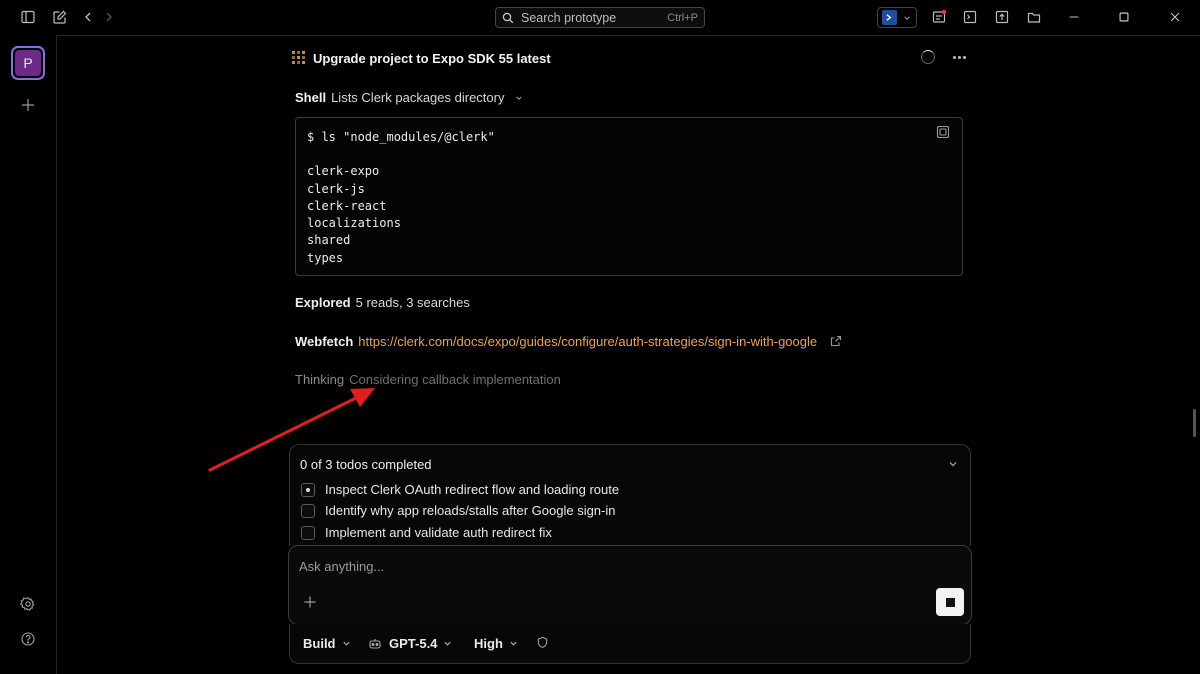 Image resolution: width=1200 pixels, height=674 pixels. What do you see at coordinates (298, 57) in the screenshot?
I see `task-grid-icon` at bounding box center [298, 57].